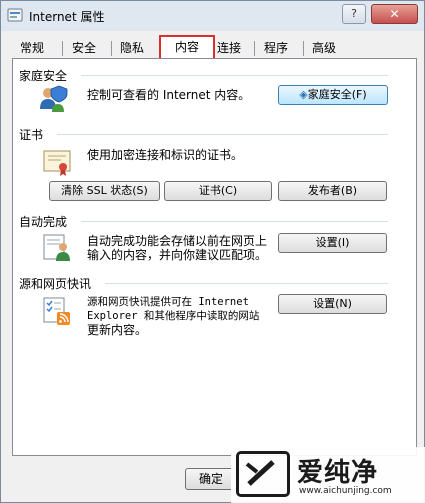 Image resolution: width=425 pixels, height=503 pixels. I want to click on tab-content: 内容, so click(187, 48).